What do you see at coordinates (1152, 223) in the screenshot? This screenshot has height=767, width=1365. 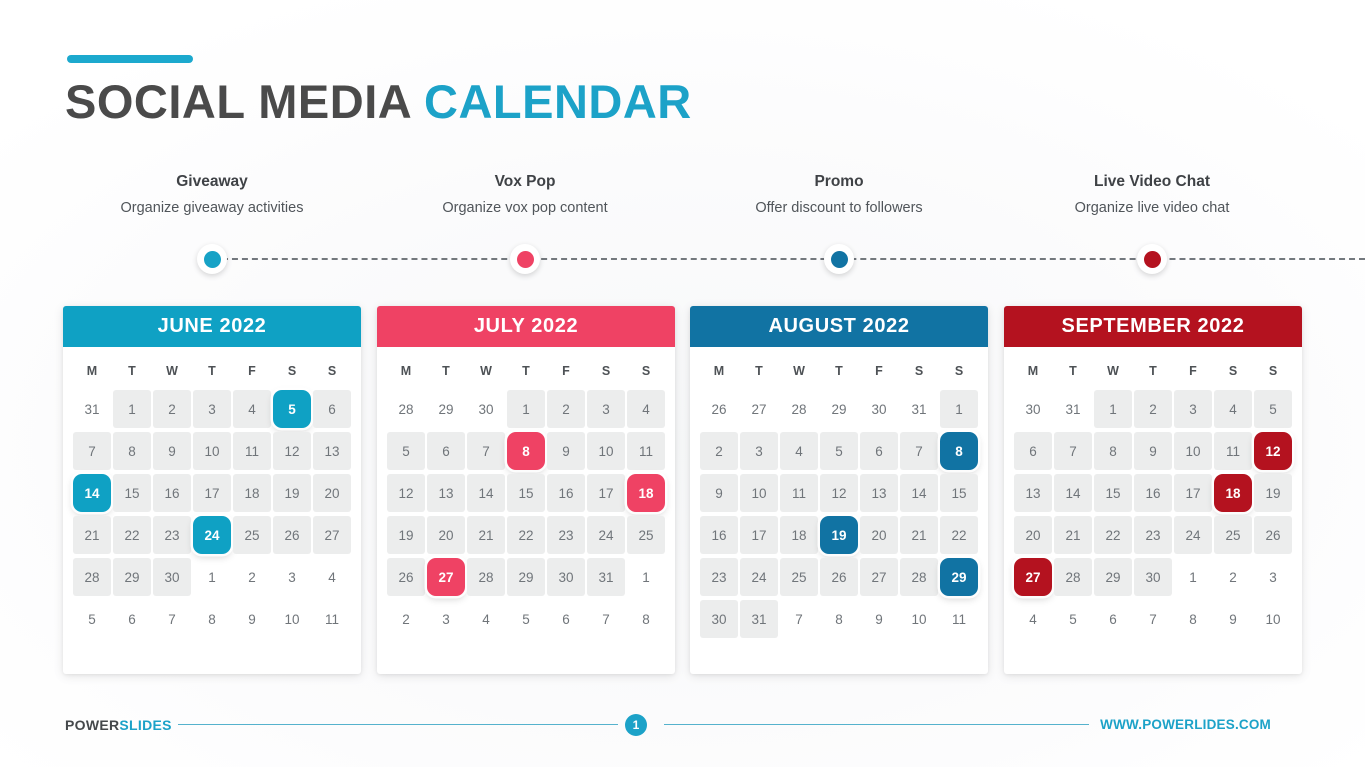 I see `timeline-item-4: Live Video Chat Organize live video chat` at bounding box center [1152, 223].